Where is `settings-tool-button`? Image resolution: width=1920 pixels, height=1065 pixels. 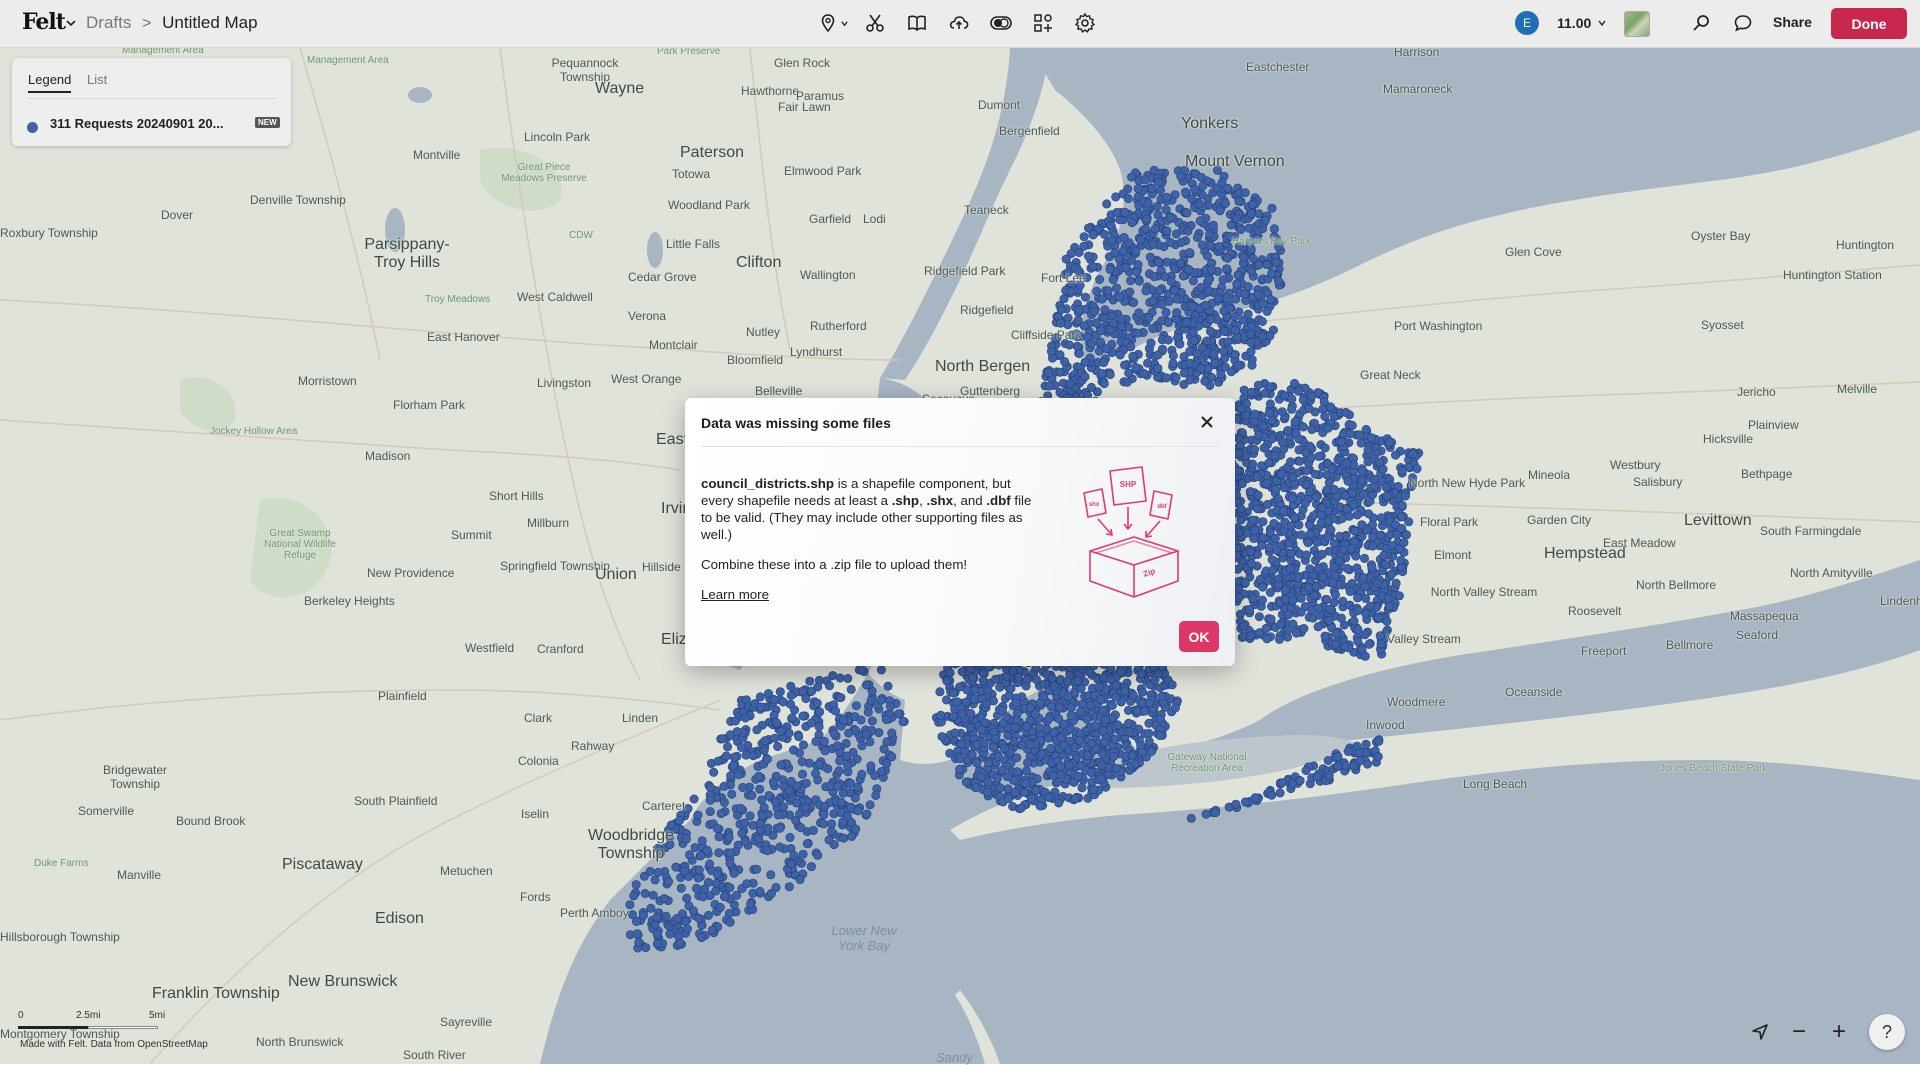
settings-tool-button is located at coordinates (1085, 23).